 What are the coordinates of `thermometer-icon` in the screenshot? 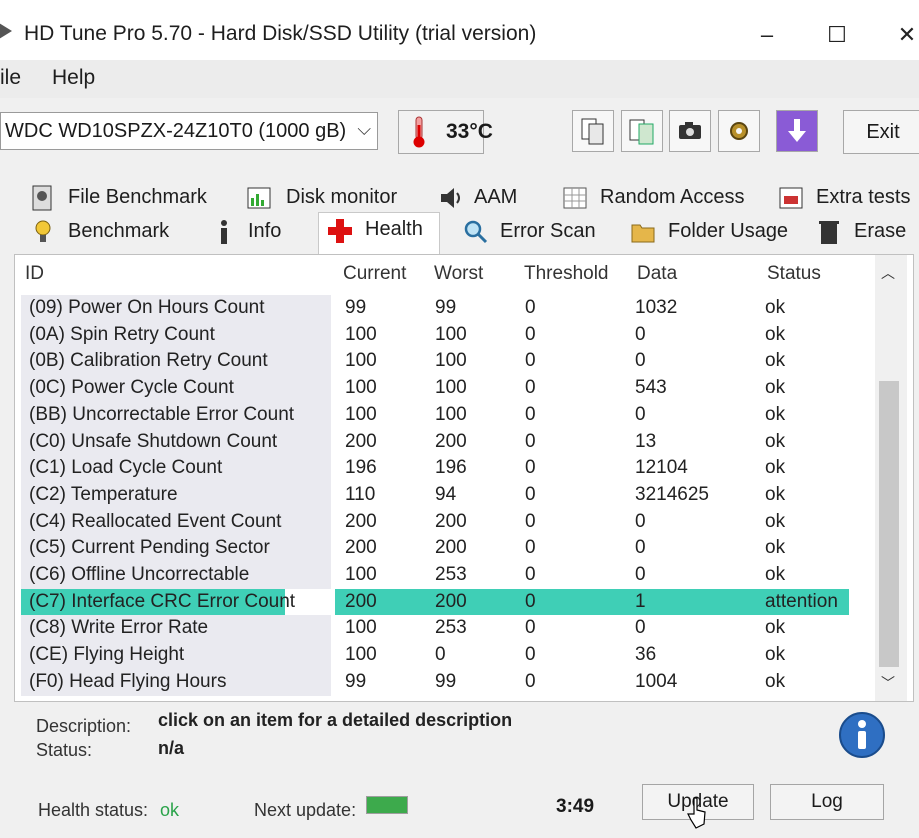 It's located at (419, 132).